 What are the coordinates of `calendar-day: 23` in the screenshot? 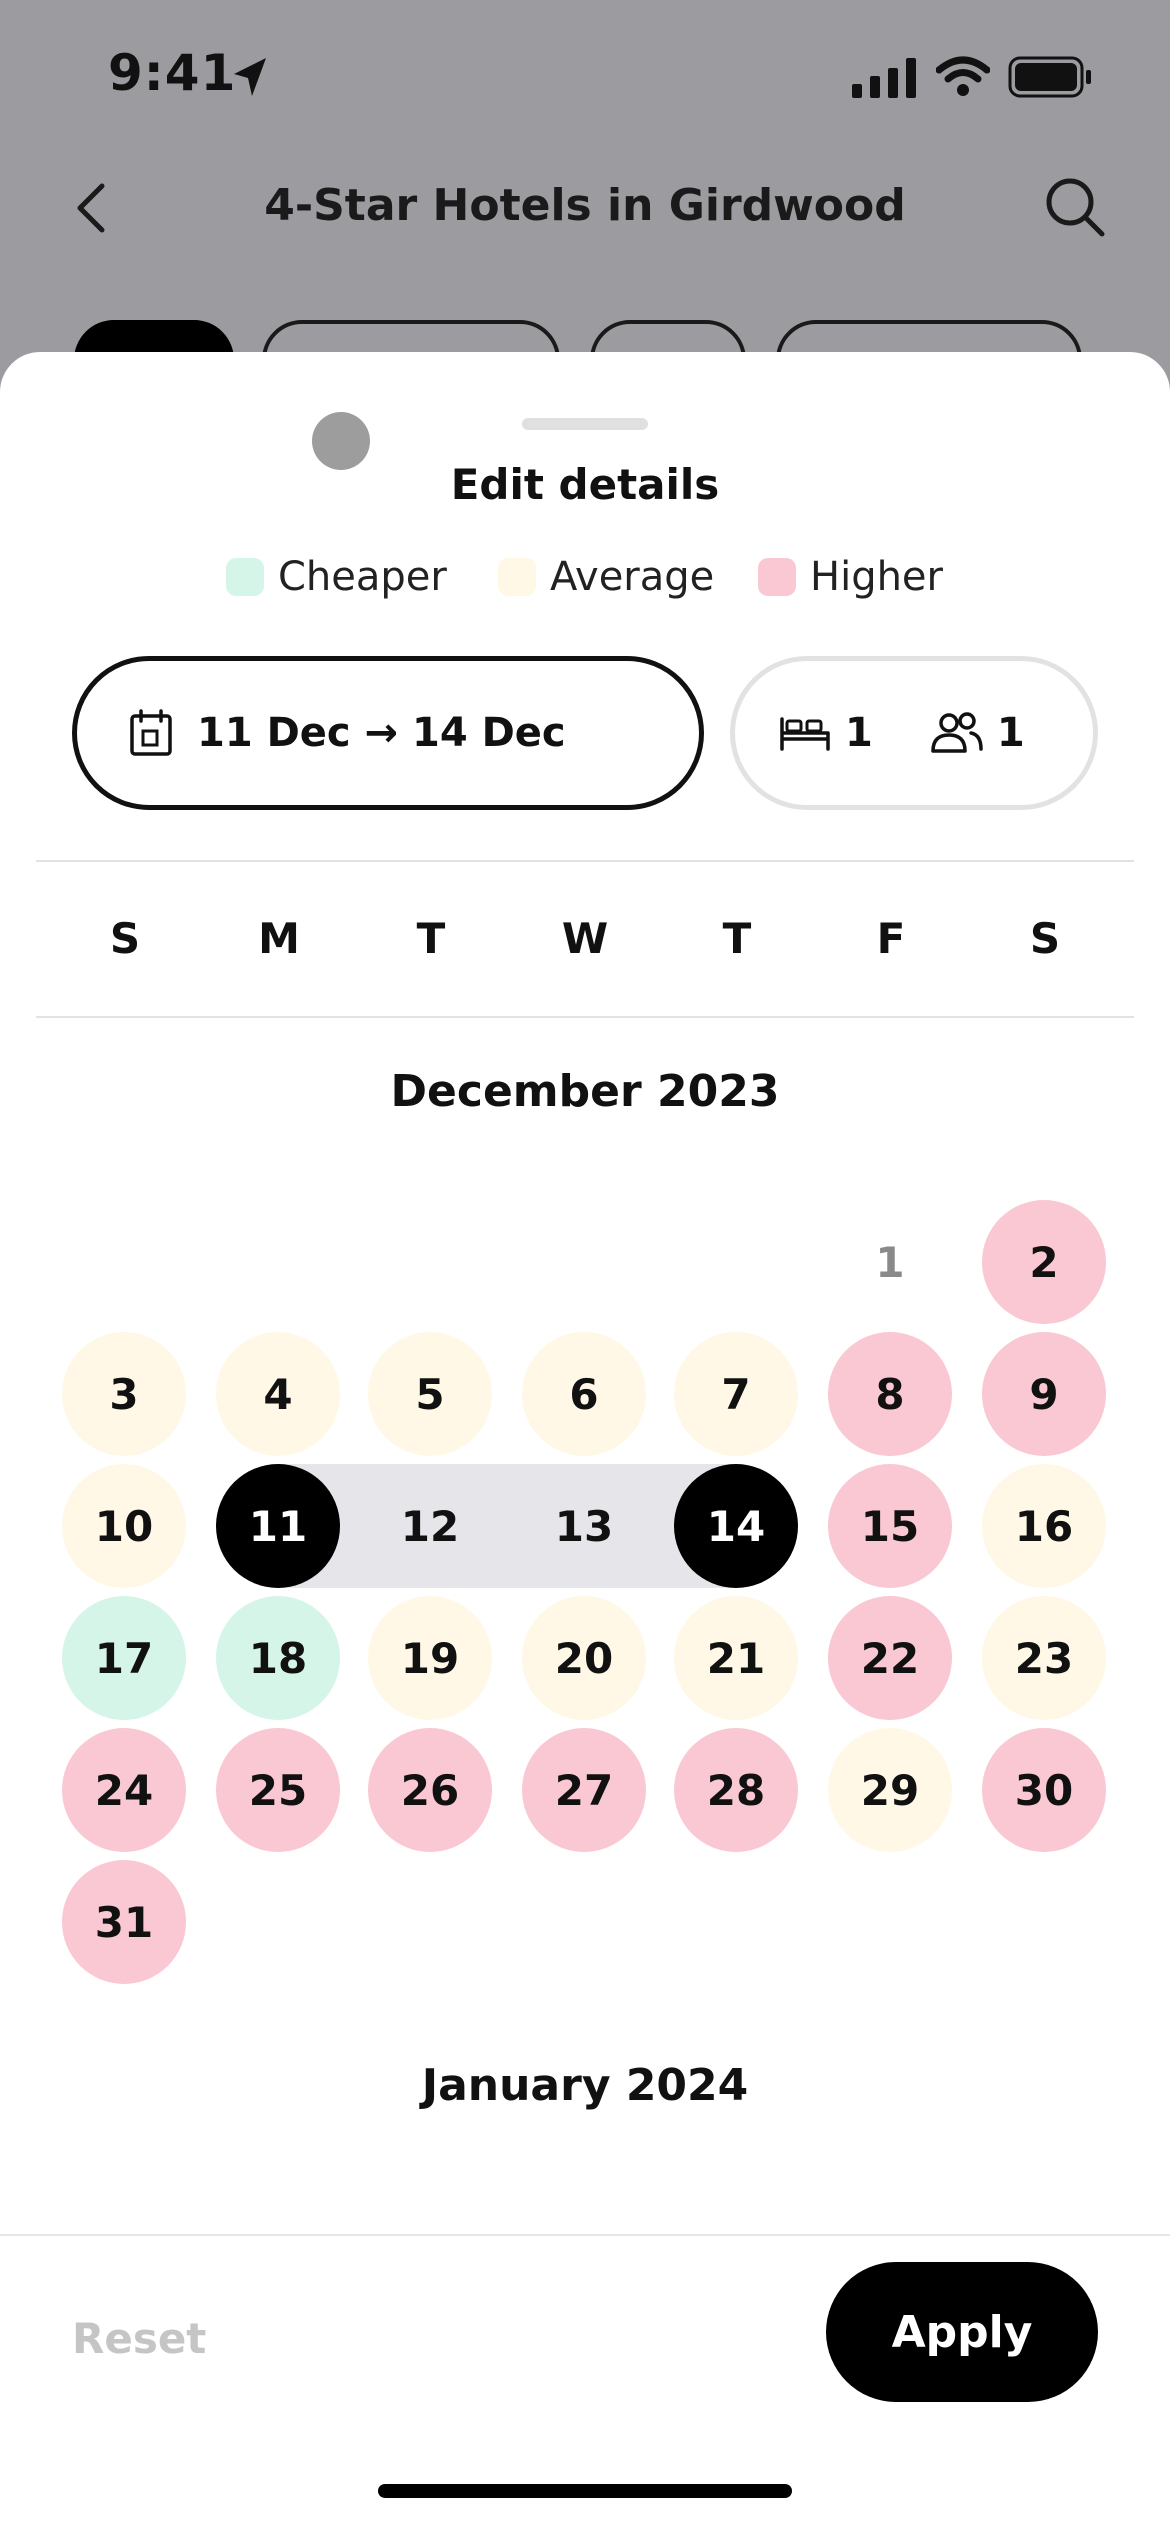 It's located at (1044, 1658).